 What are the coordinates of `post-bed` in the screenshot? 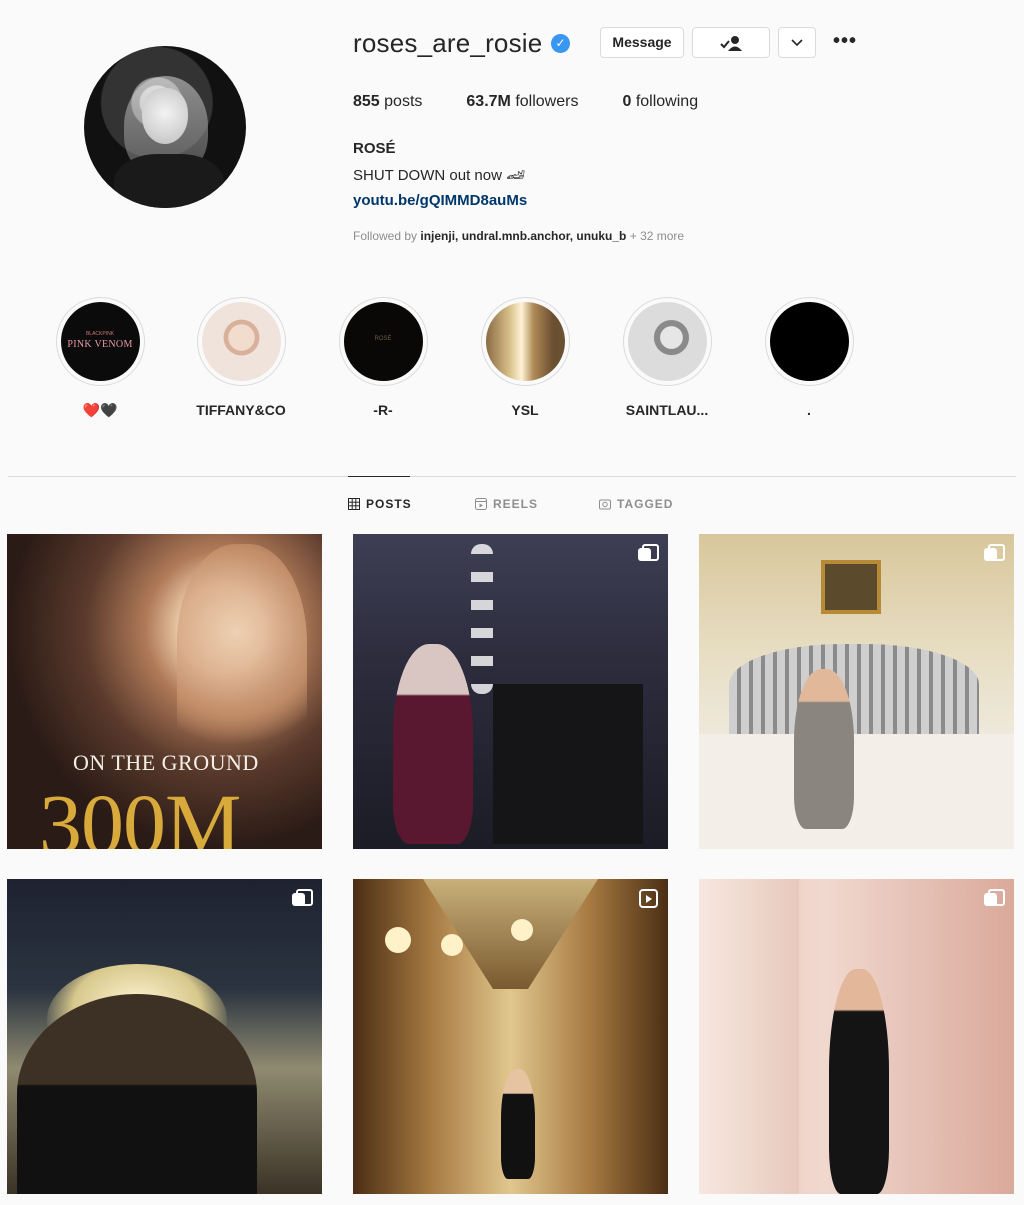 It's located at (856, 791).